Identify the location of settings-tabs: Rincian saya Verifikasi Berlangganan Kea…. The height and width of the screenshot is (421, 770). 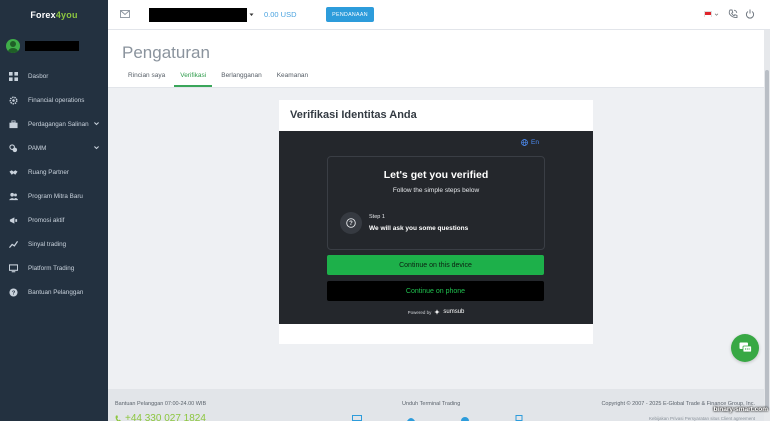
(219, 79).